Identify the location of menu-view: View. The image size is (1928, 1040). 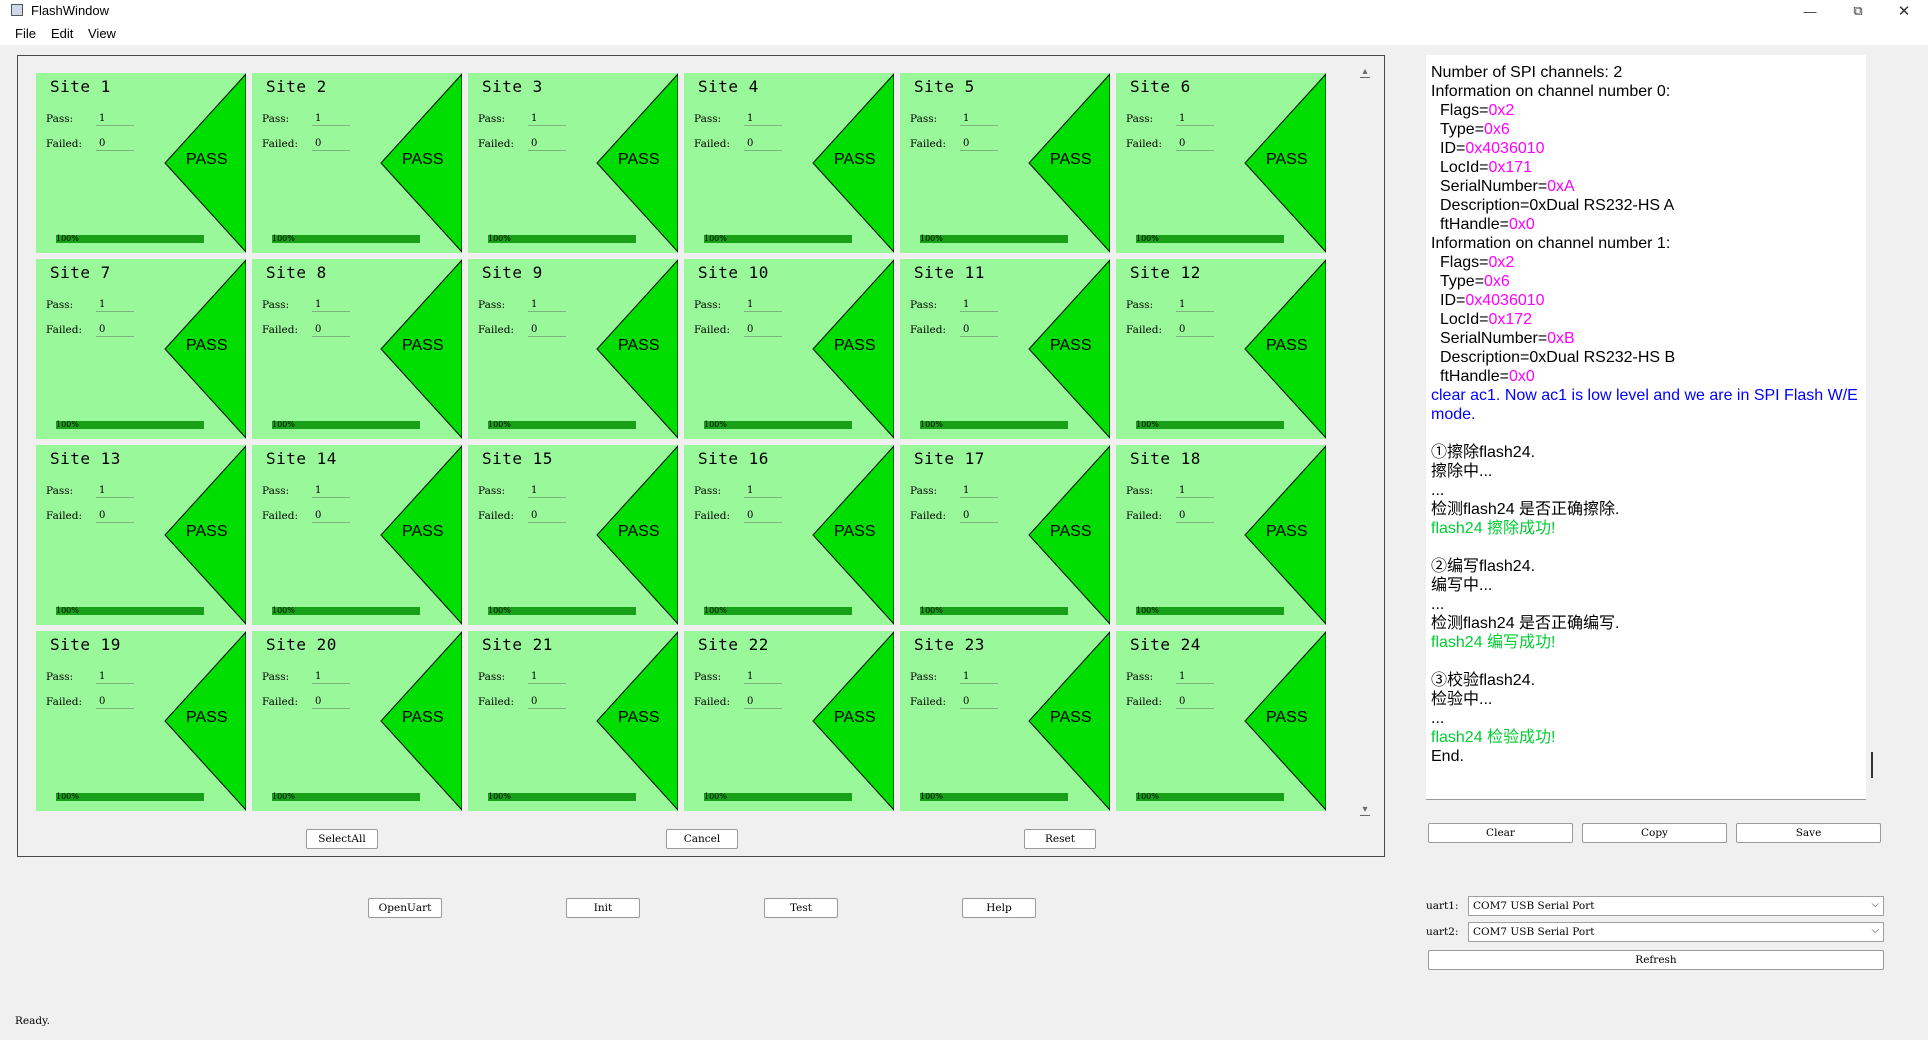
(102, 33).